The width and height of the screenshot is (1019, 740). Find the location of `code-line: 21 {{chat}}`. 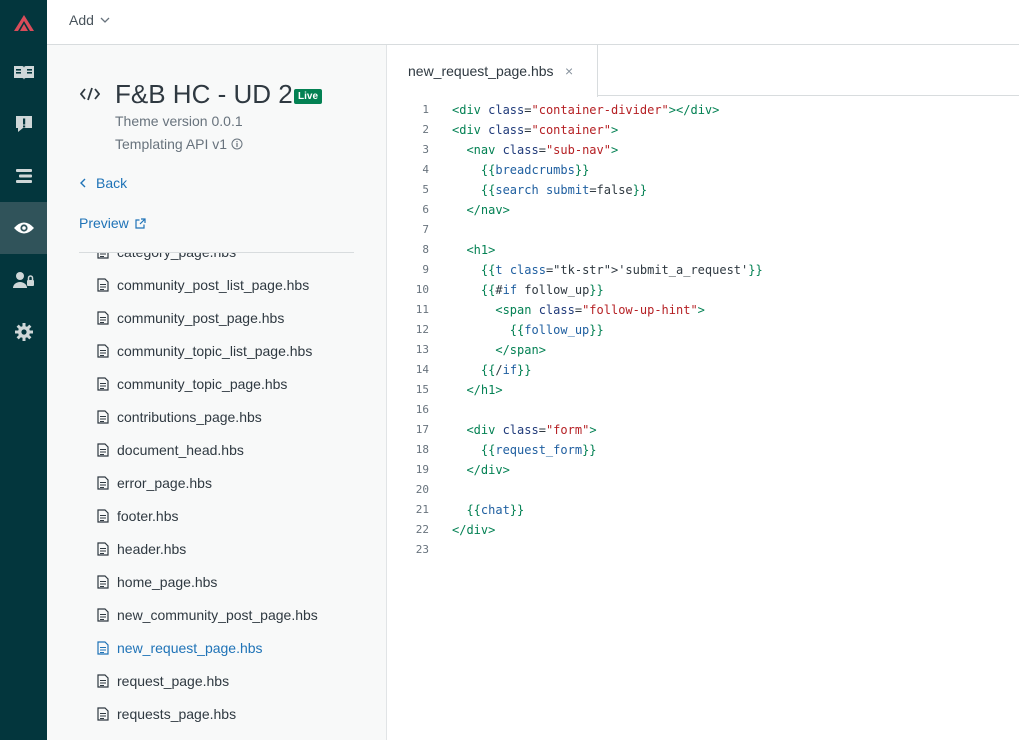

code-line: 21 {{chat}} is located at coordinates (703, 510).